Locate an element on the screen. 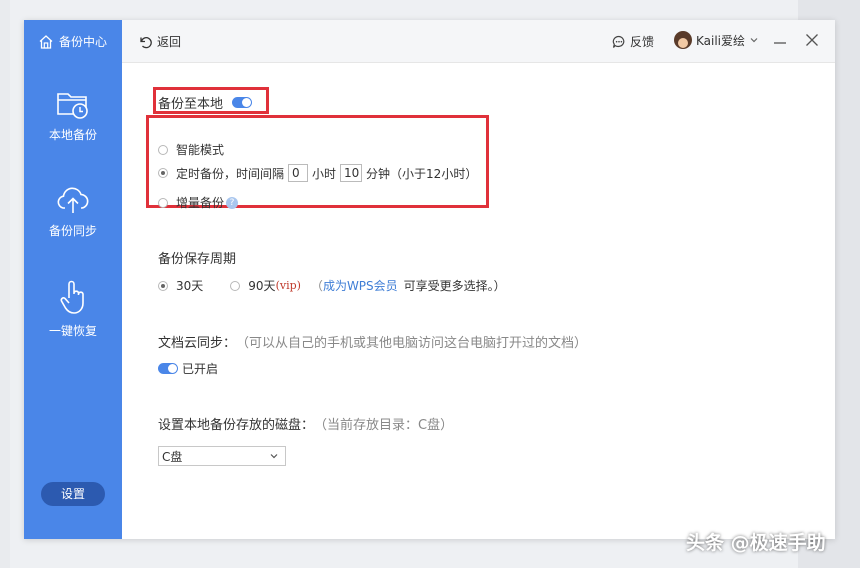  home-icon is located at coordinates (46, 41).